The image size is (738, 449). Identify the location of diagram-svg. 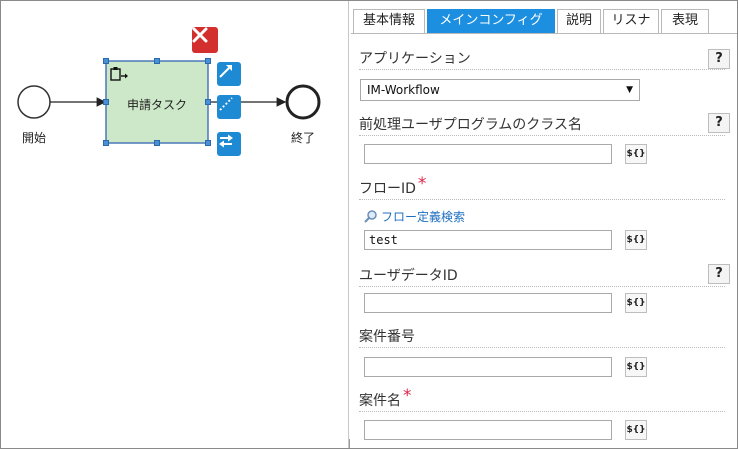
(169, 102).